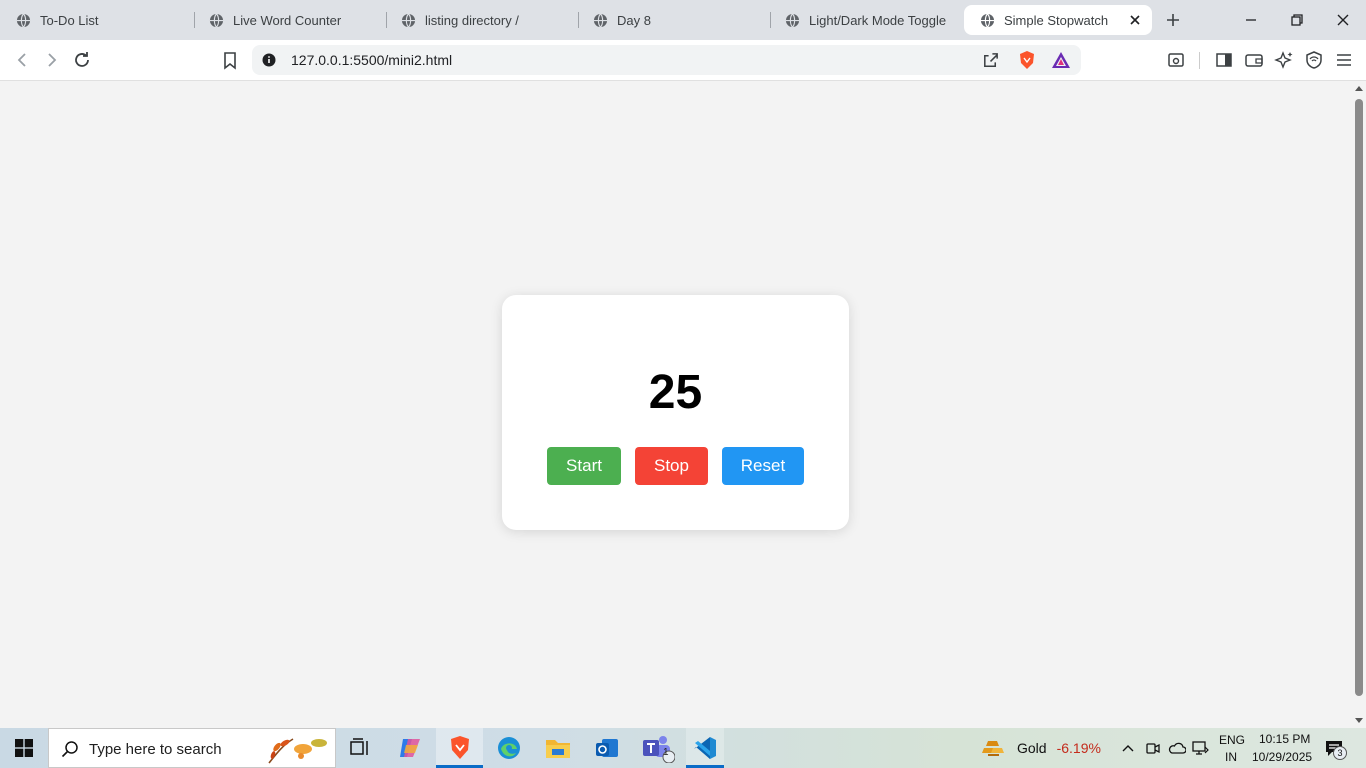  I want to click on search-icon, so click(69, 749).